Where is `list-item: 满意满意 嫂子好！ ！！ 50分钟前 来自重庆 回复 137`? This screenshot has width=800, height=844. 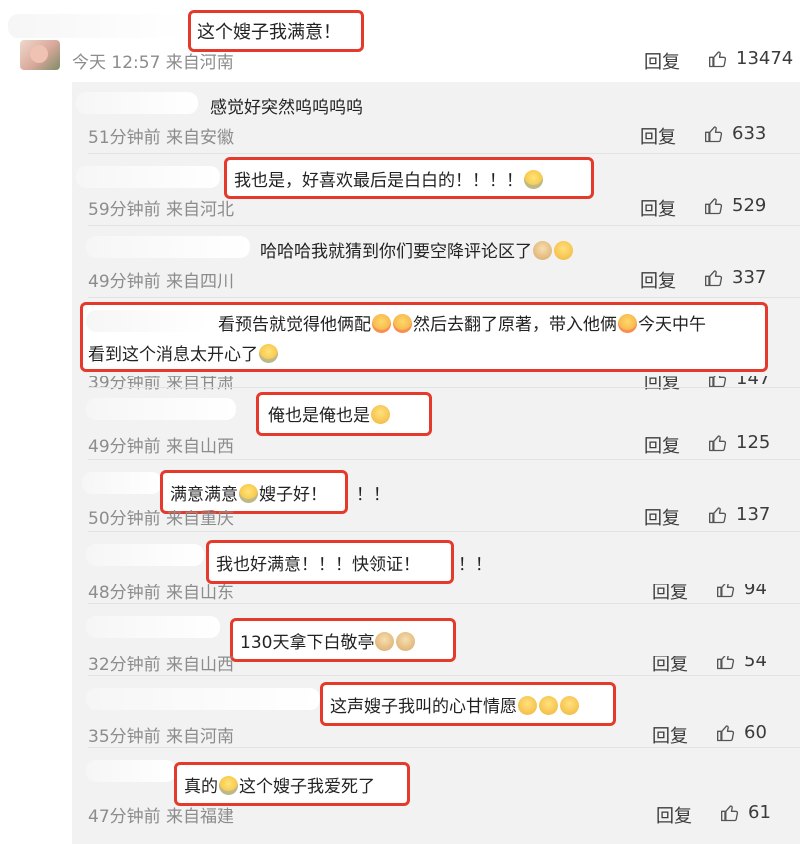
list-item: 满意满意 嫂子好！ ！！ 50分钟前 来自重庆 回复 137 is located at coordinates (436, 496).